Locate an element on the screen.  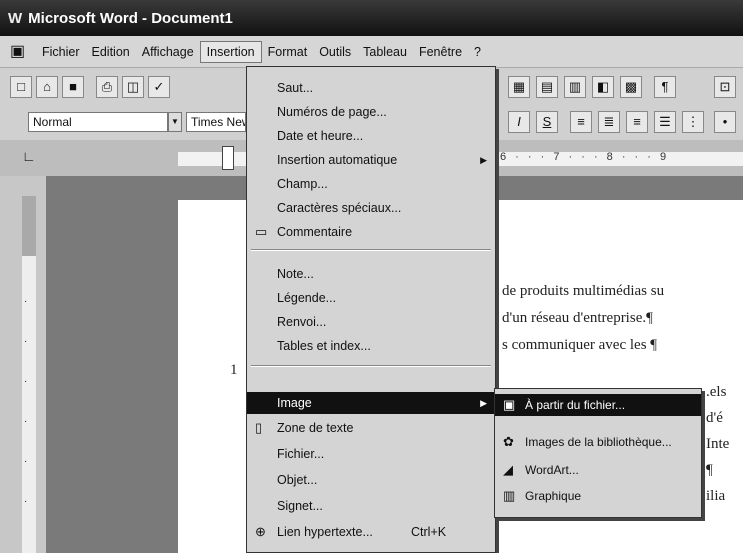
menu-item-insertion-auto: Insertion automatique ▶ is located at coordinates (371, 160).